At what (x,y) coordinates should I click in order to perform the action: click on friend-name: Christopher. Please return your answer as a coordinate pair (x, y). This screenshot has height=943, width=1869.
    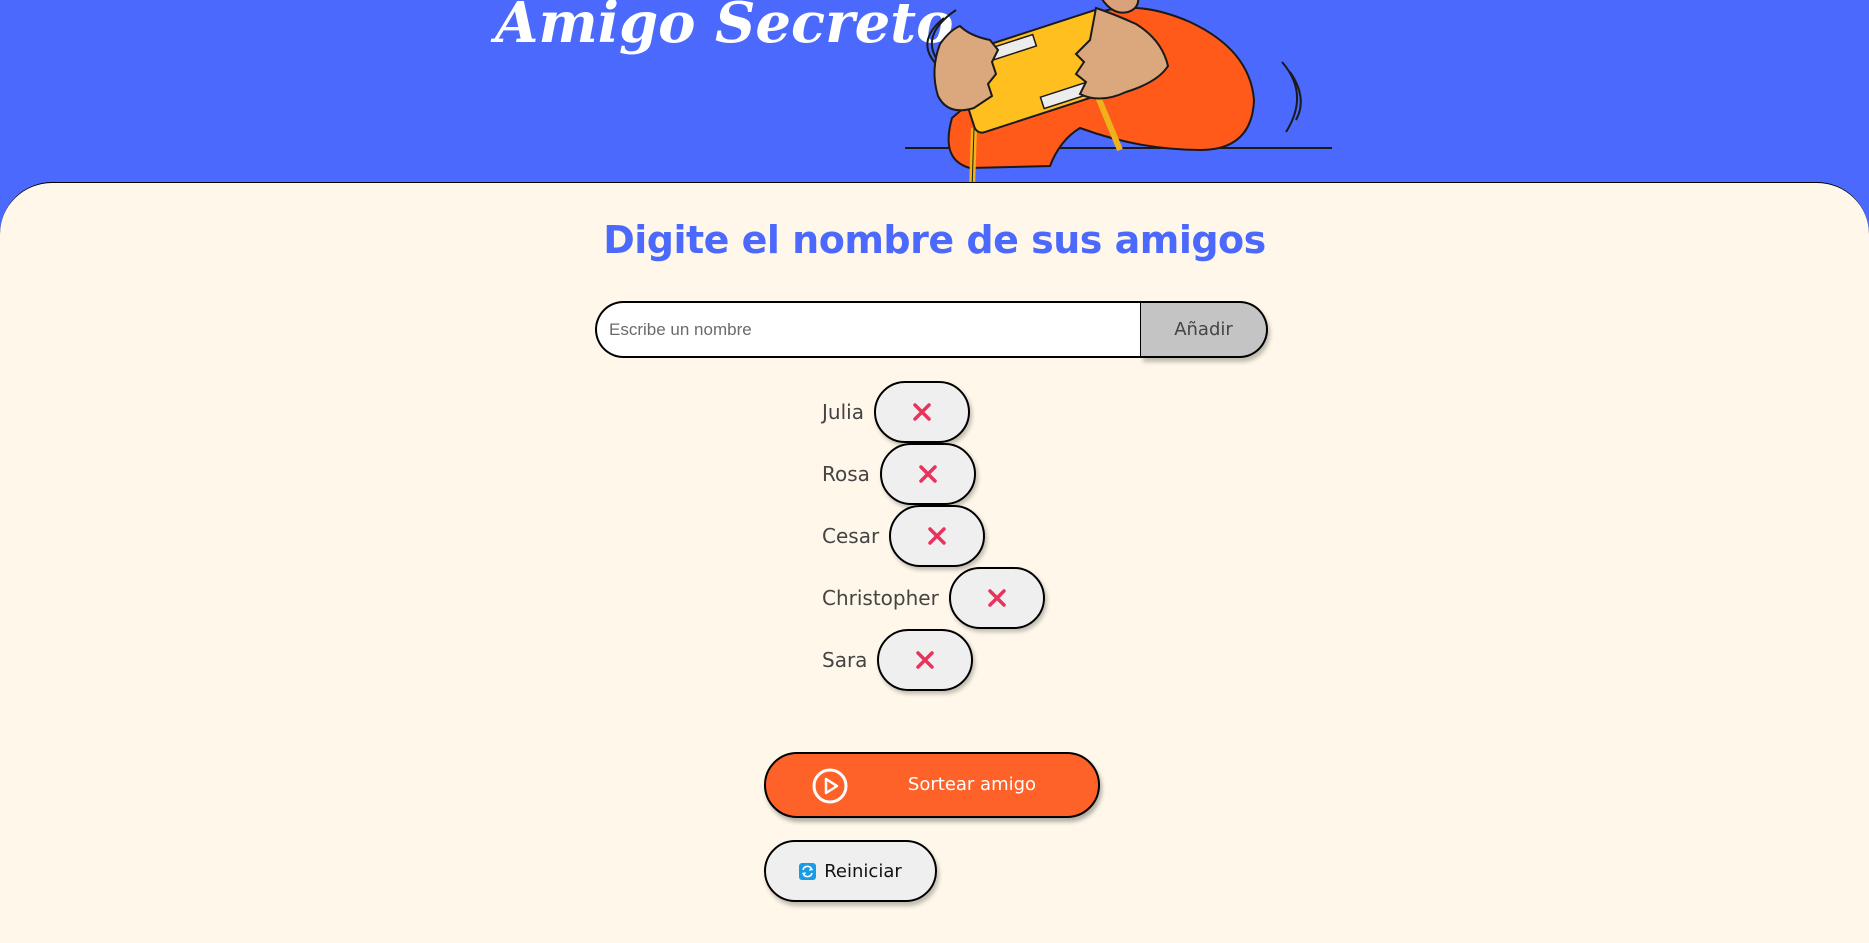
    Looking at the image, I should click on (880, 598).